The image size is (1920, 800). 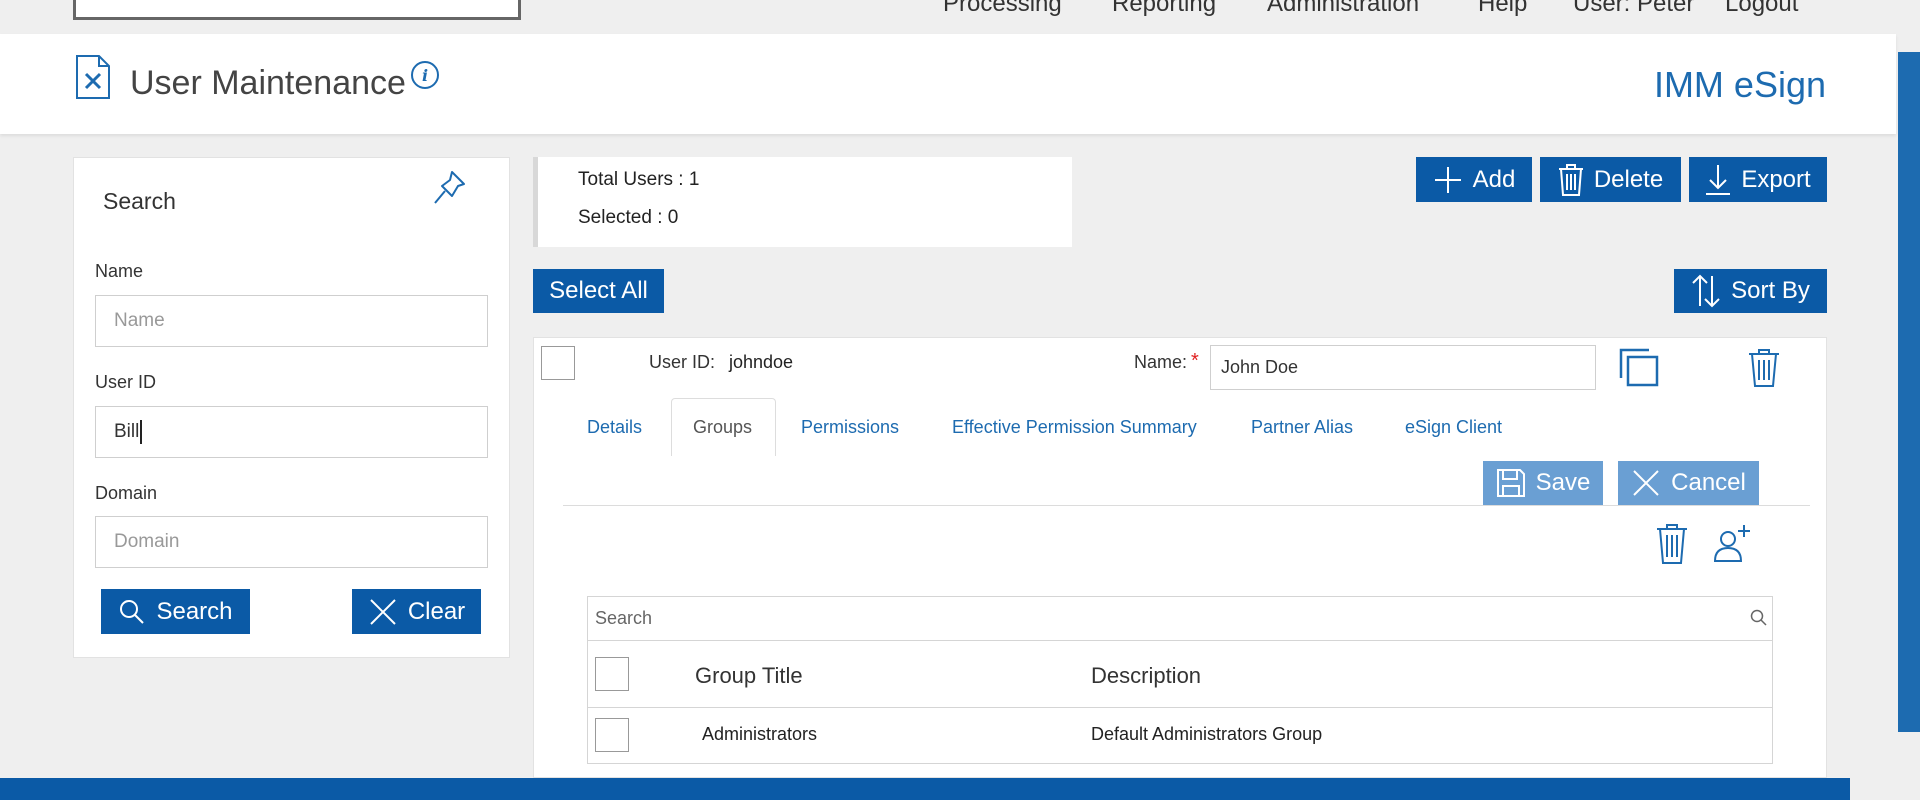 I want to click on delete-button-label: Delete, so click(x=1628, y=179).